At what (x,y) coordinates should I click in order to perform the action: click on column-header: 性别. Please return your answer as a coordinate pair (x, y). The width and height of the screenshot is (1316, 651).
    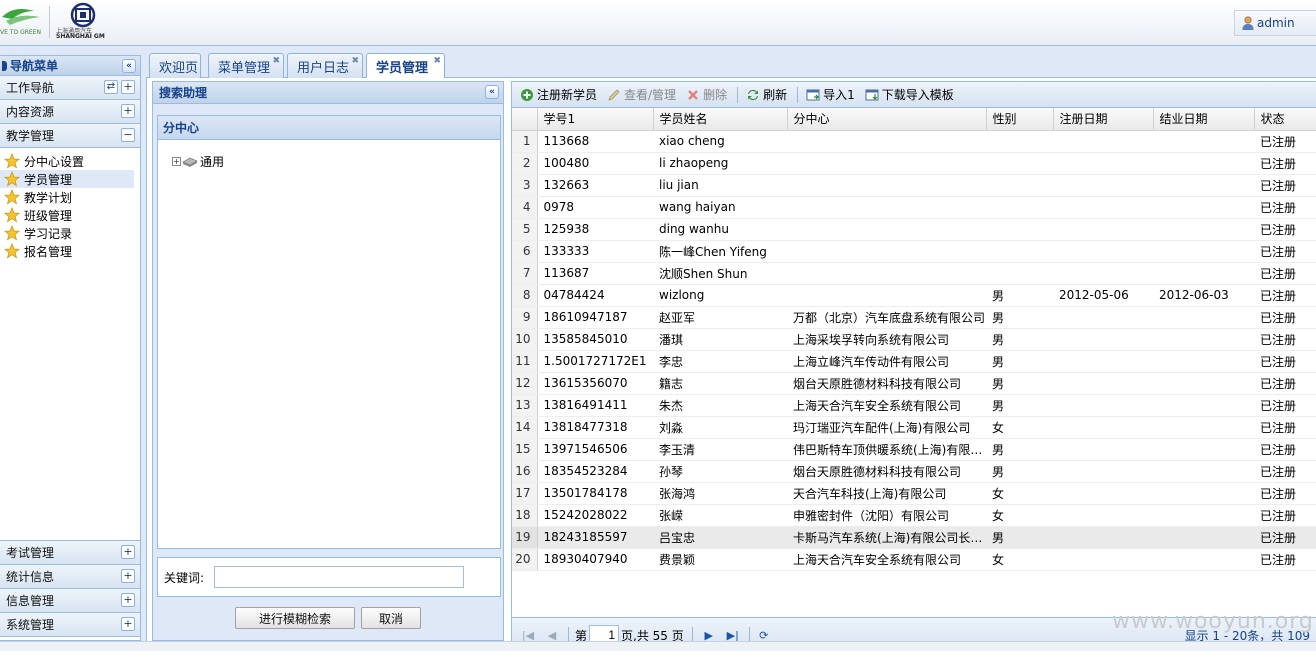
    Looking at the image, I should click on (1020, 119).